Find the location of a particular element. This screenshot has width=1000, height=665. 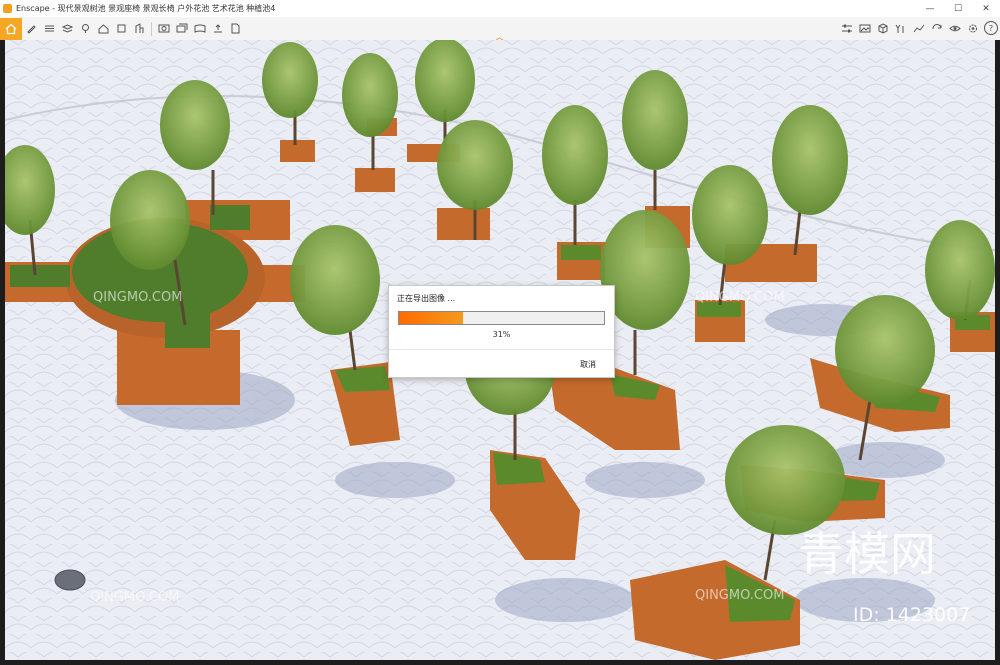

settings-button is located at coordinates (973, 28).